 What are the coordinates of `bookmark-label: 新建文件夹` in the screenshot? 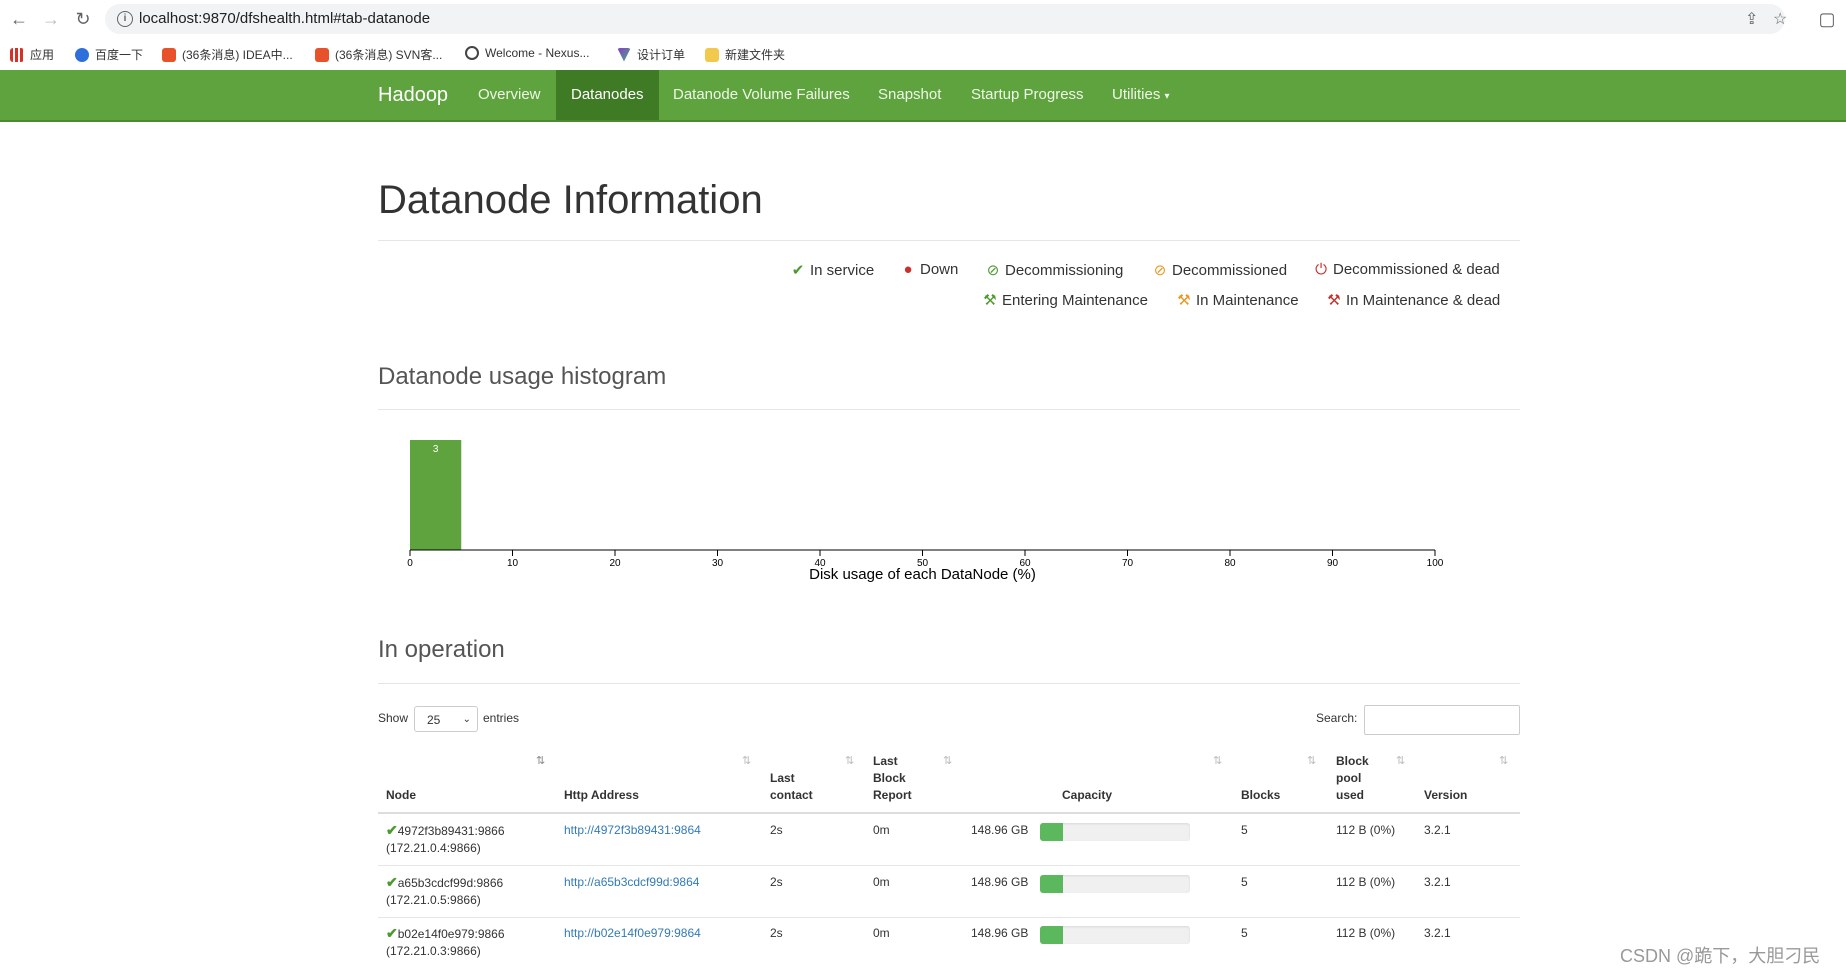 It's located at (755, 55).